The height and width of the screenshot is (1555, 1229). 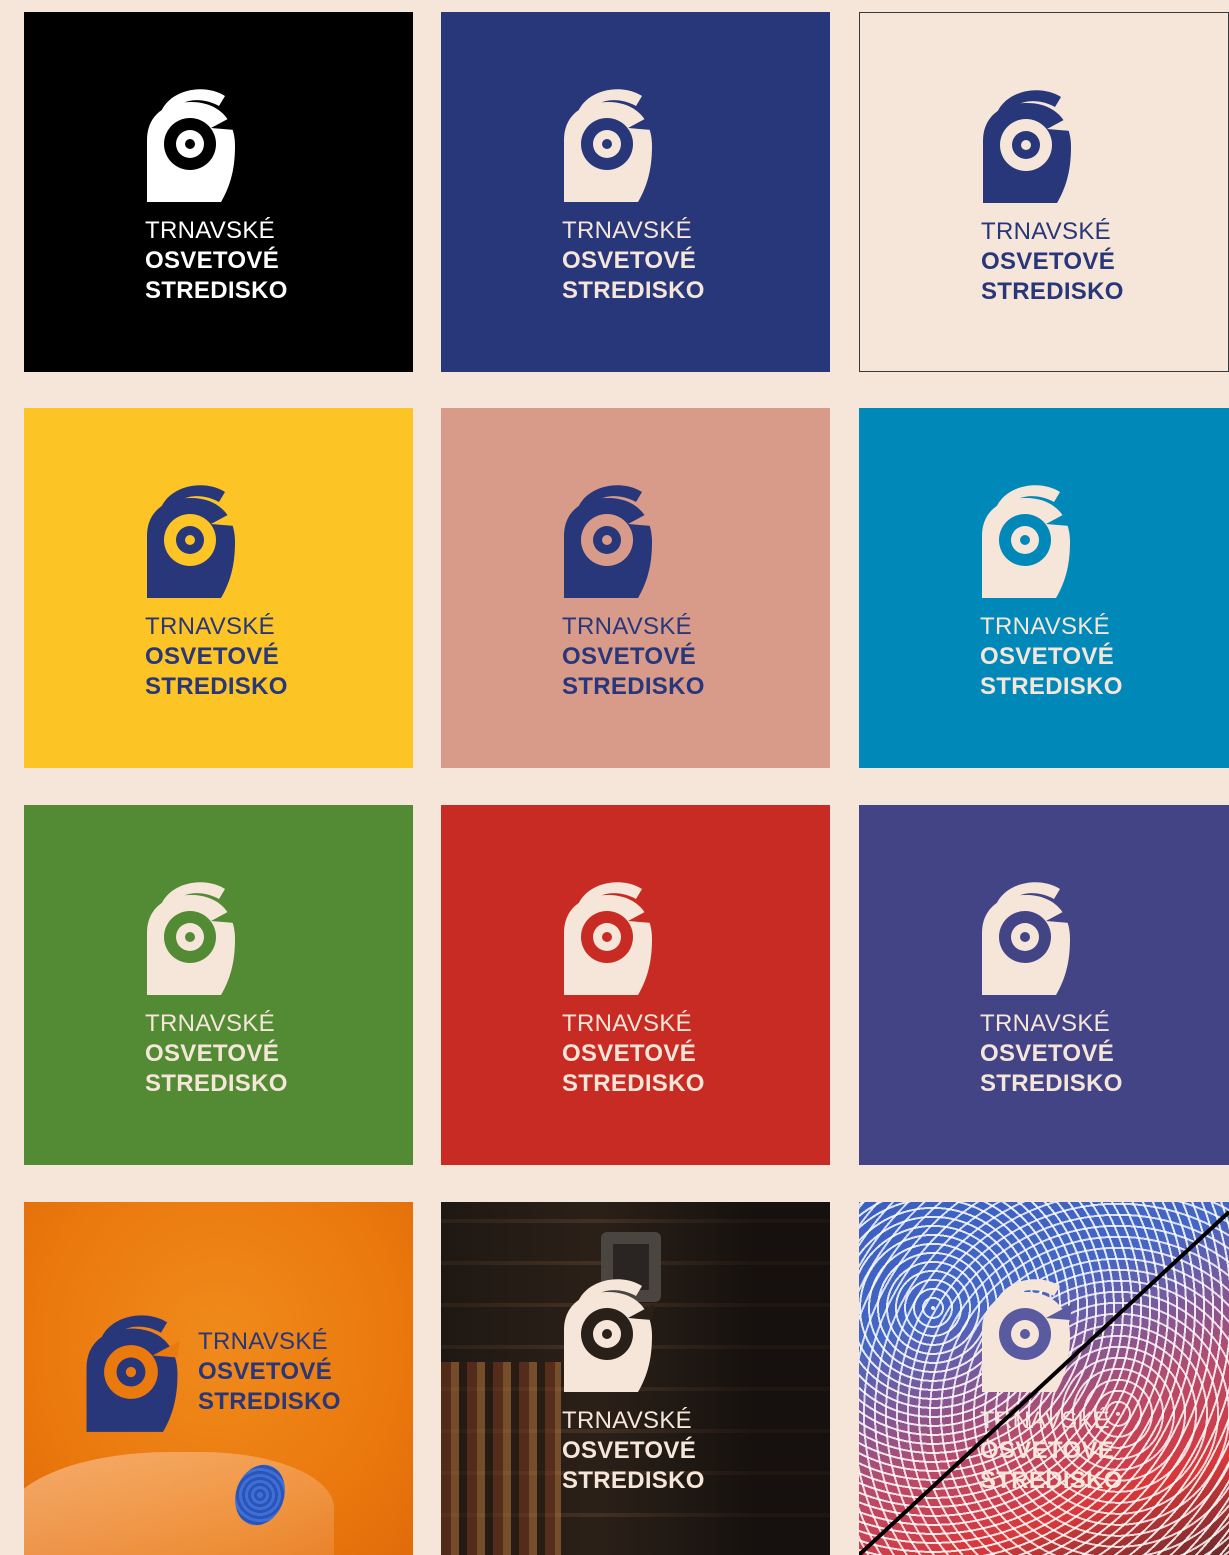 What do you see at coordinates (179, 1503) in the screenshot?
I see `plastic-bottle-image` at bounding box center [179, 1503].